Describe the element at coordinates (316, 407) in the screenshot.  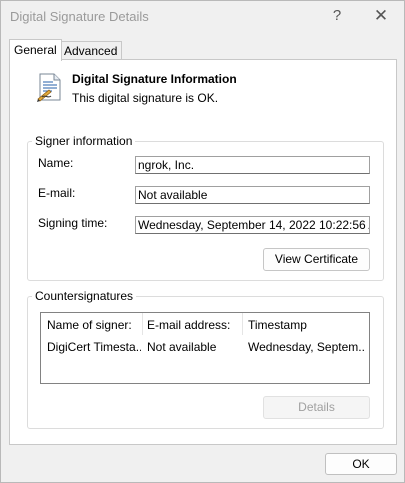
I see `details-button: Details` at that location.